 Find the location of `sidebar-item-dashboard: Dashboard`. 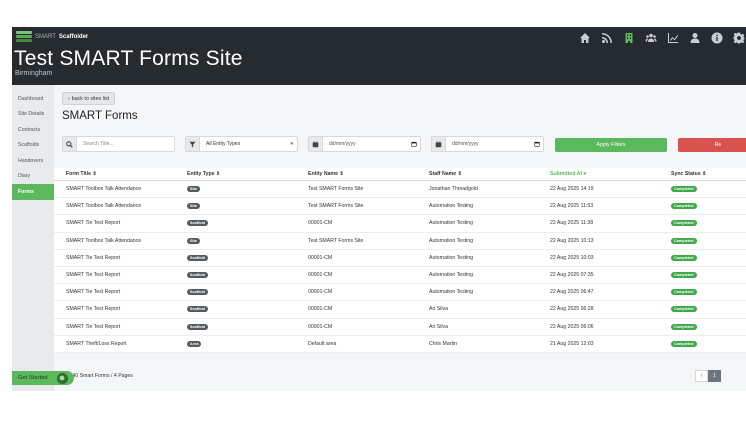

sidebar-item-dashboard: Dashboard is located at coordinates (33, 99).